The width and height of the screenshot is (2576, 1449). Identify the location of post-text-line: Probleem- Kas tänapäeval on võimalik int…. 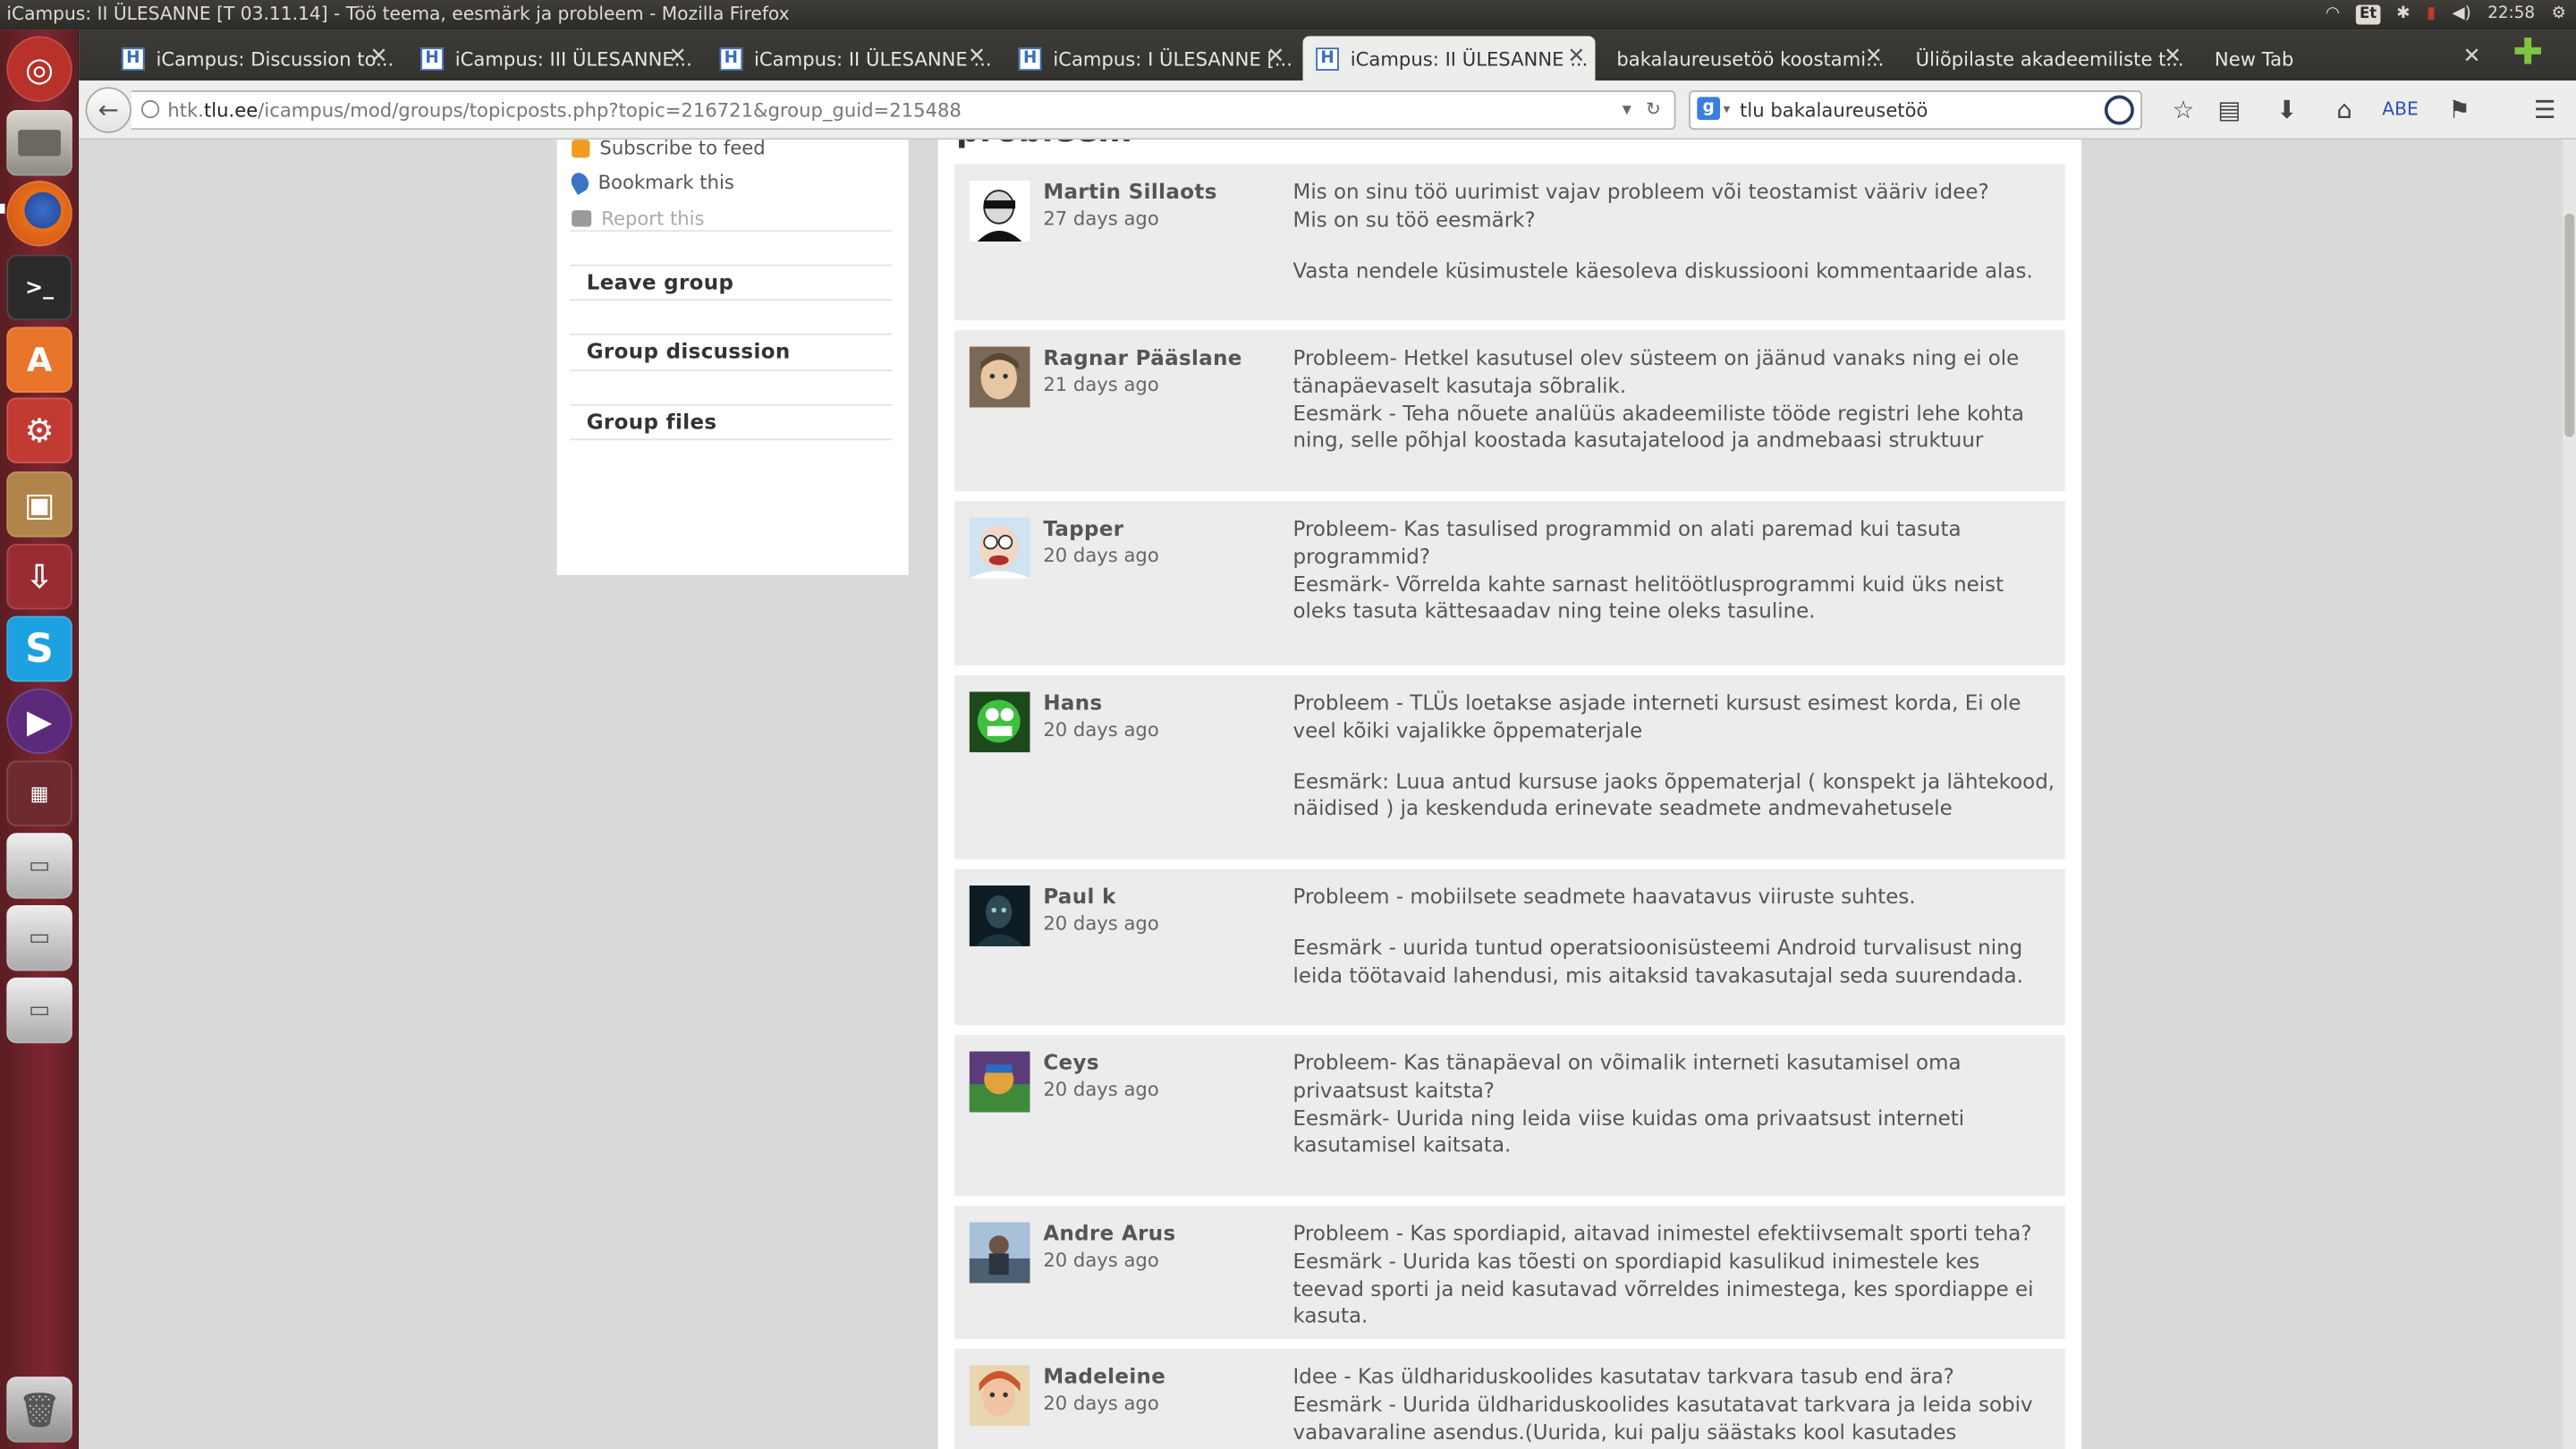
(1627, 1076).